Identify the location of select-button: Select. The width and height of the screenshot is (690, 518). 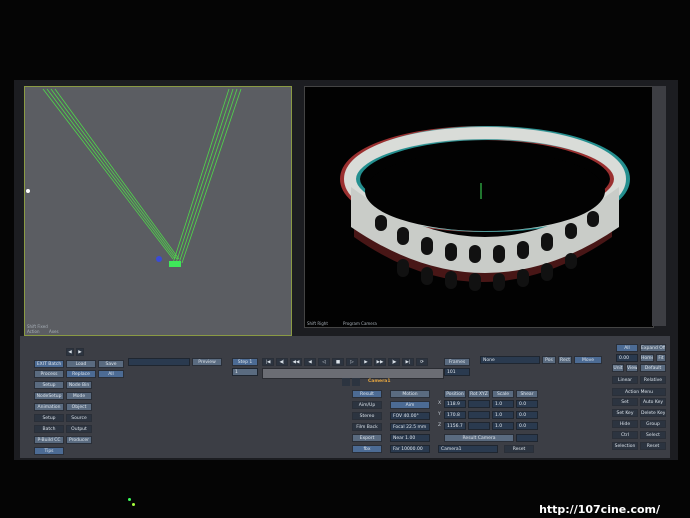
(653, 435).